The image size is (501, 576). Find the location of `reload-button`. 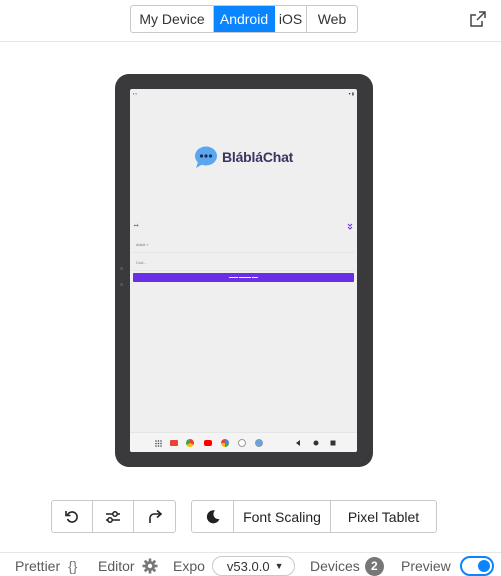

reload-button is located at coordinates (72, 516).